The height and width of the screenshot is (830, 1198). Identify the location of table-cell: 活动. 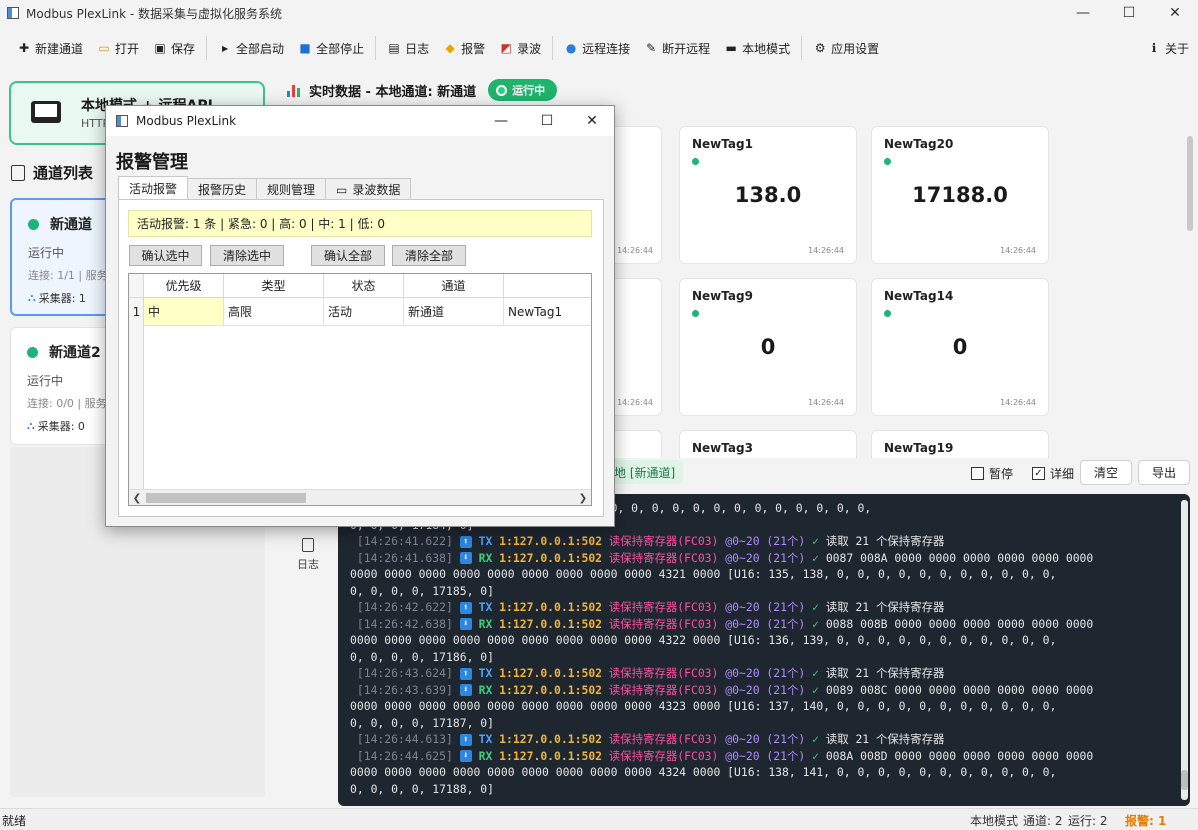
(364, 312).